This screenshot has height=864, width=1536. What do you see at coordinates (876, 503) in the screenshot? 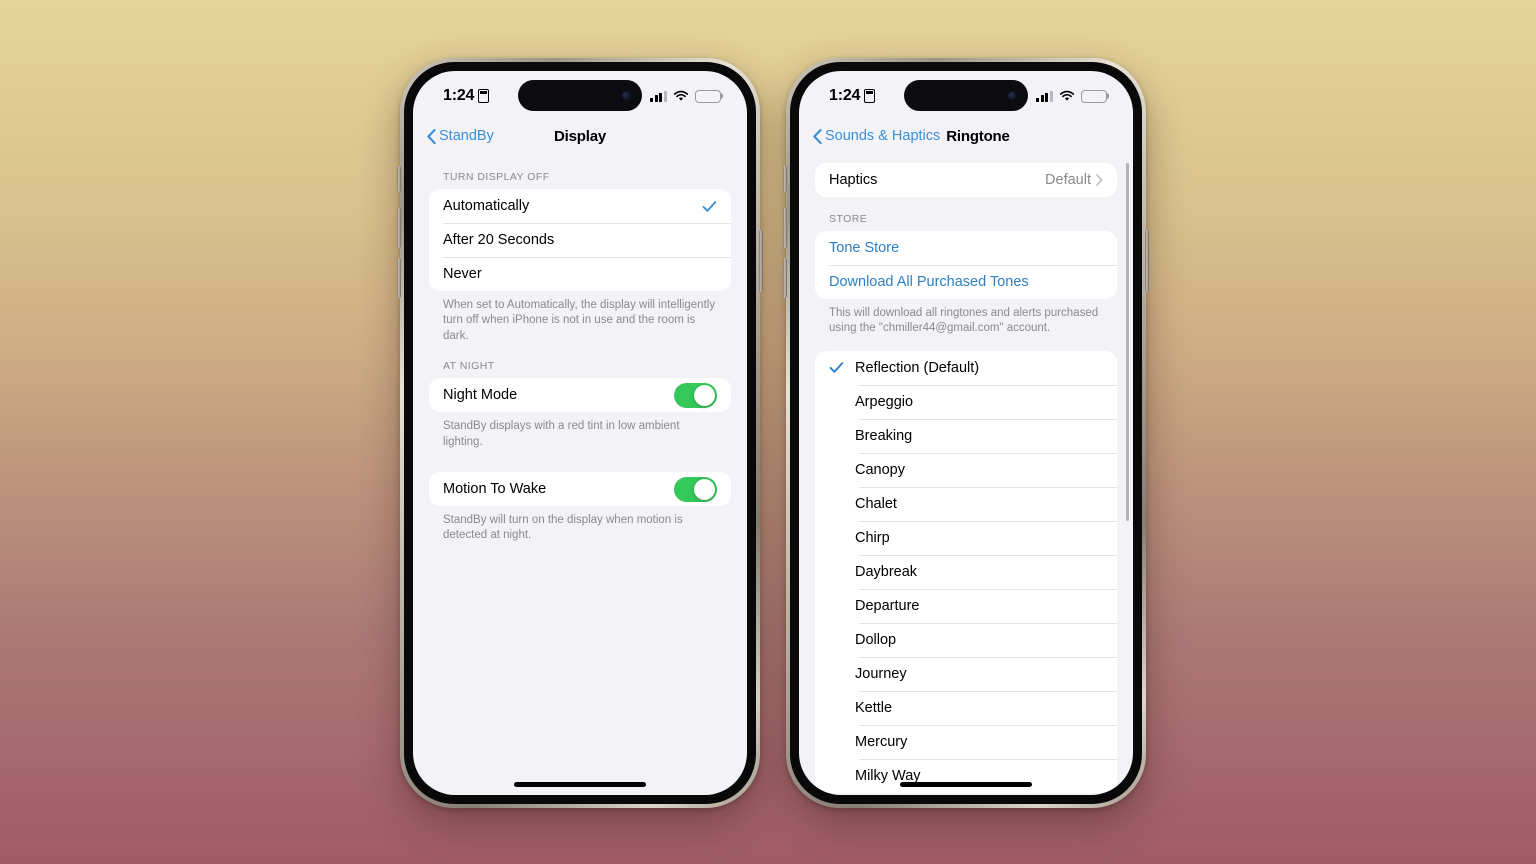
I see `ringtone-label: Chalet` at bounding box center [876, 503].